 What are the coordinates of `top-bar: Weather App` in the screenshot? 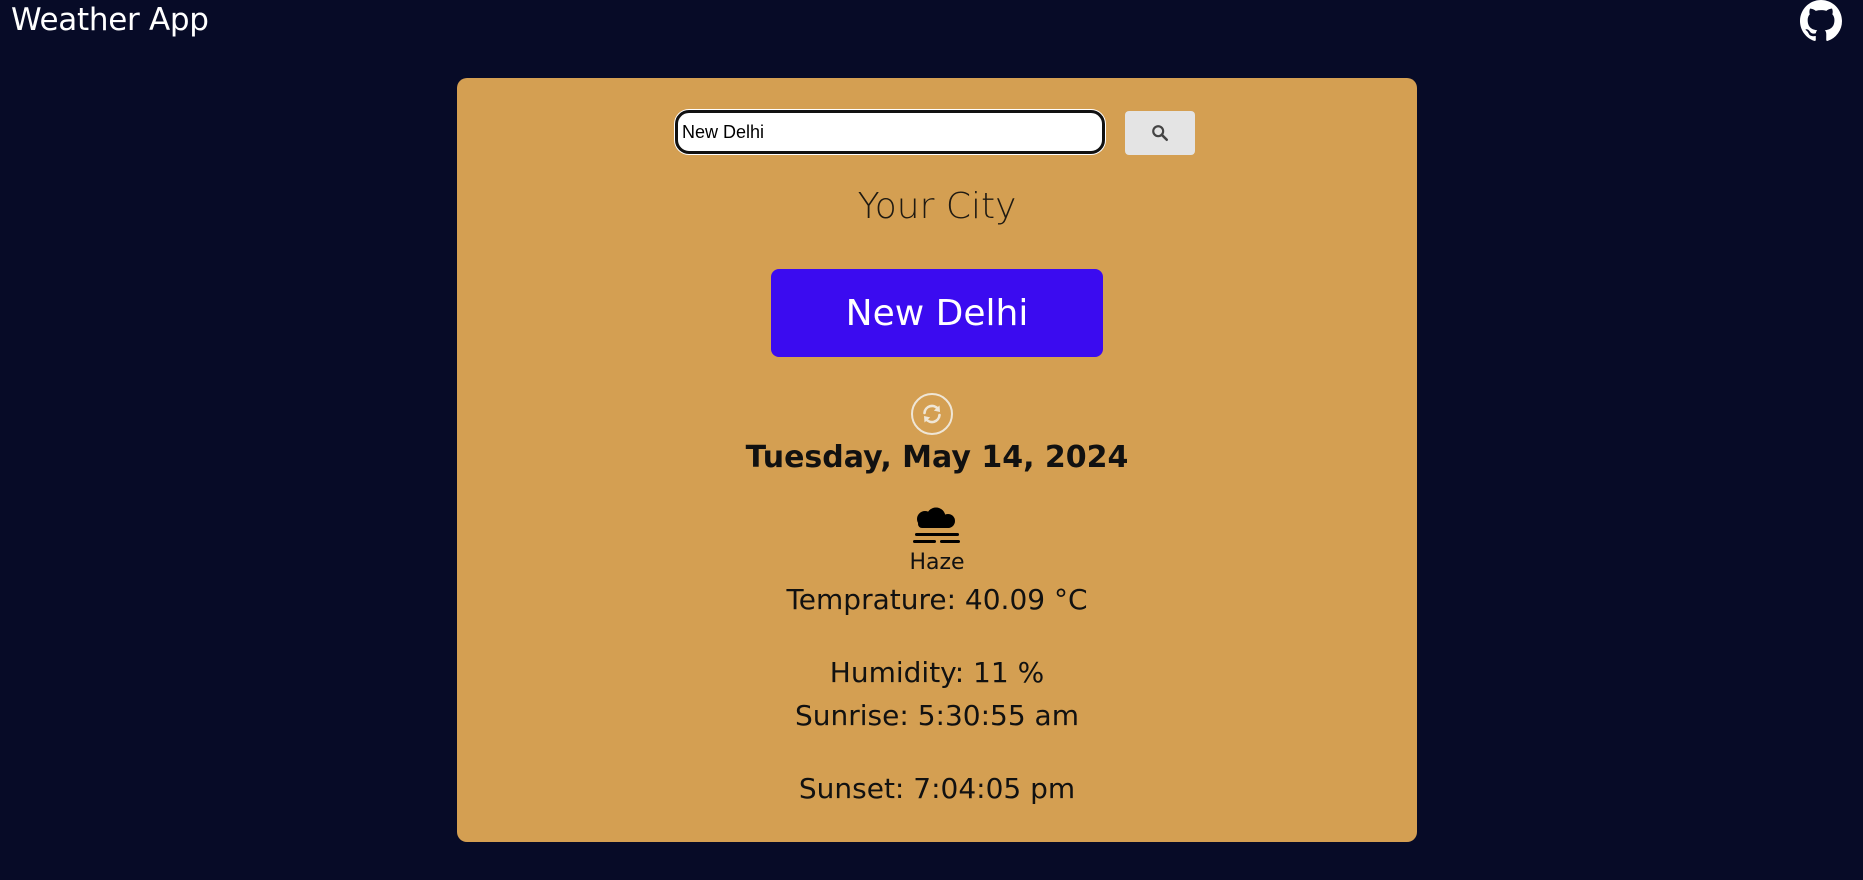 It's located at (931, 24).